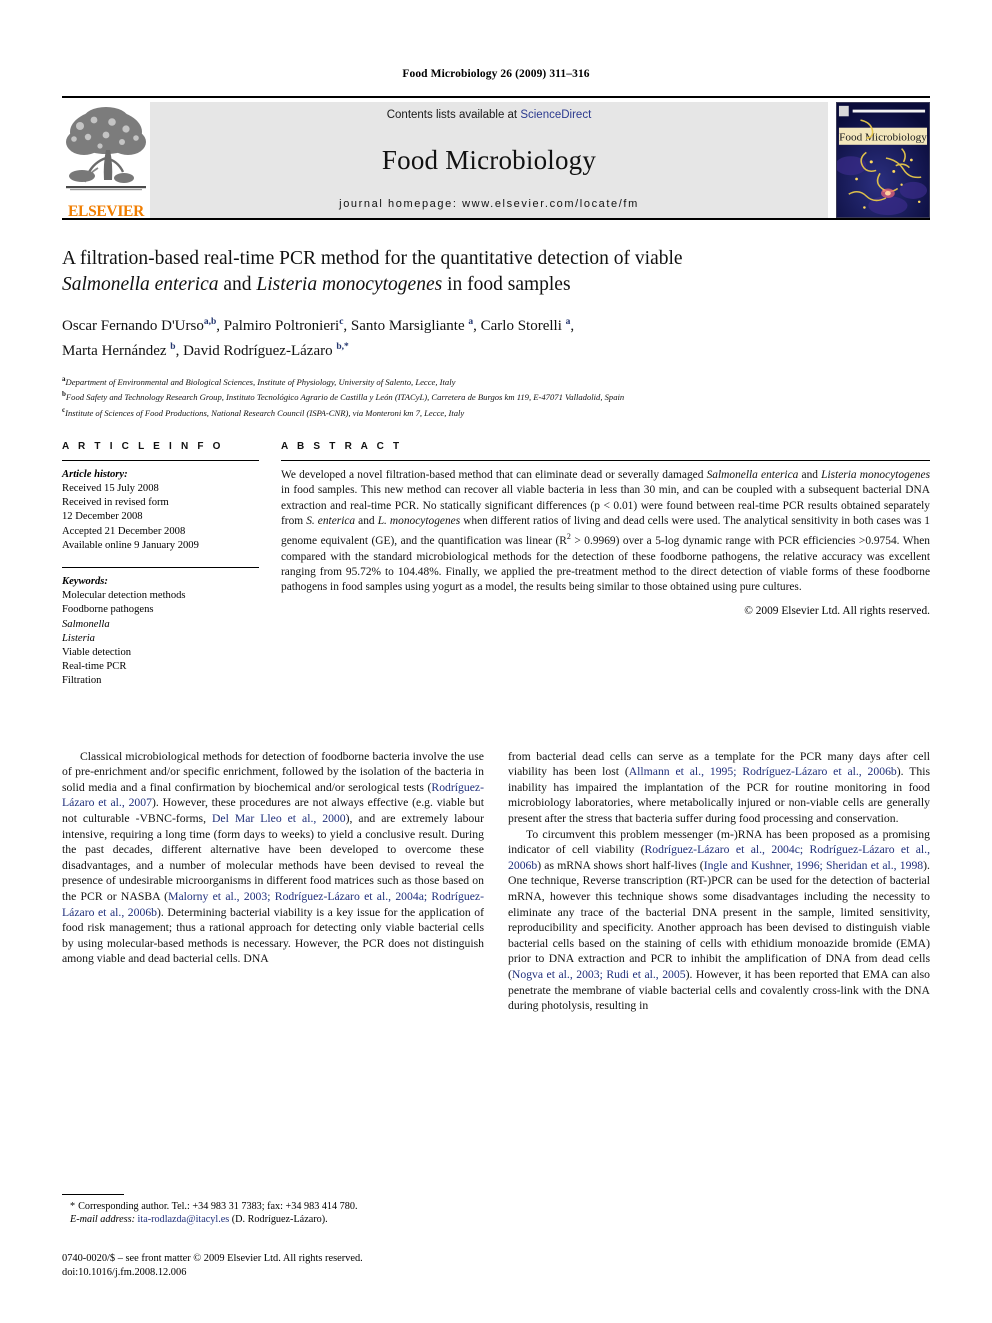 This screenshot has height=1323, width=992. Describe the element at coordinates (115, 503) in the screenshot. I see `history-revised: Received in revised form` at that location.